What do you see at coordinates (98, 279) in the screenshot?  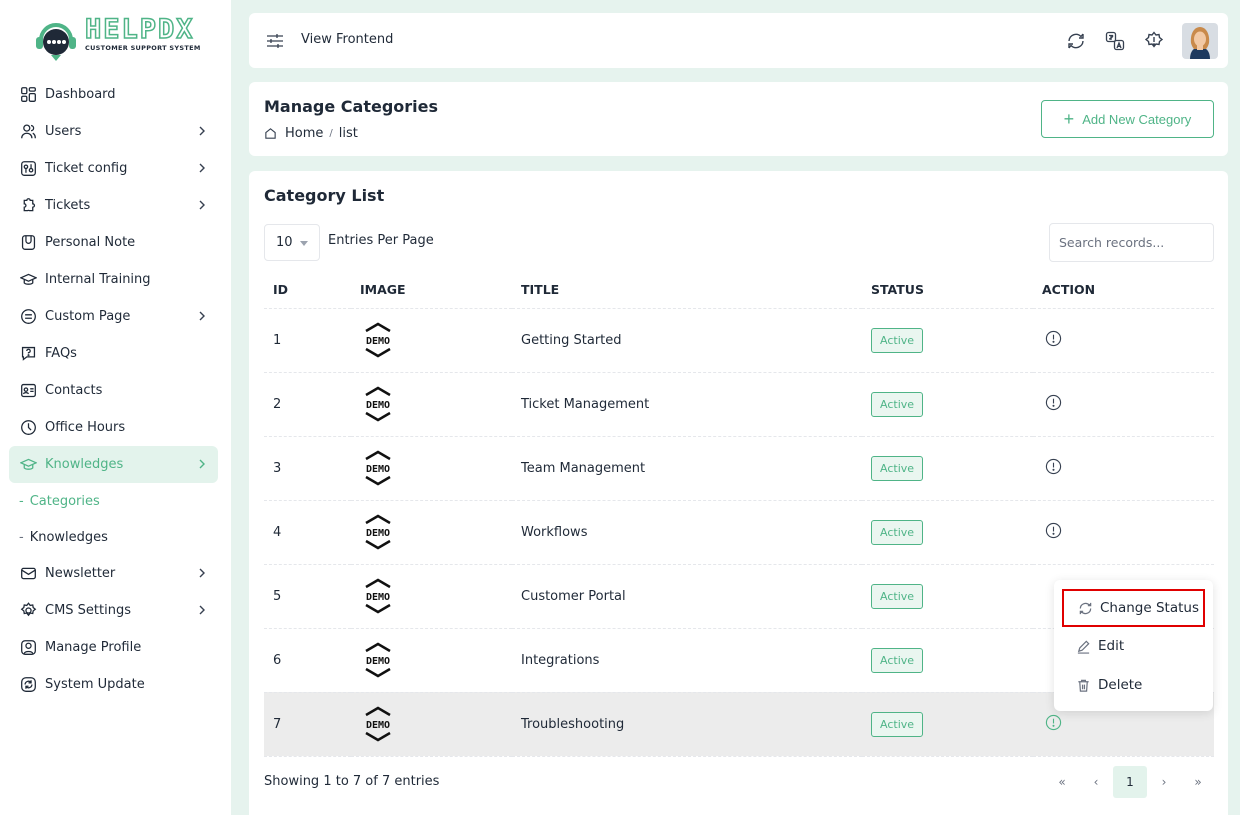 I see `sidebar-item-label: Internal Training` at bounding box center [98, 279].